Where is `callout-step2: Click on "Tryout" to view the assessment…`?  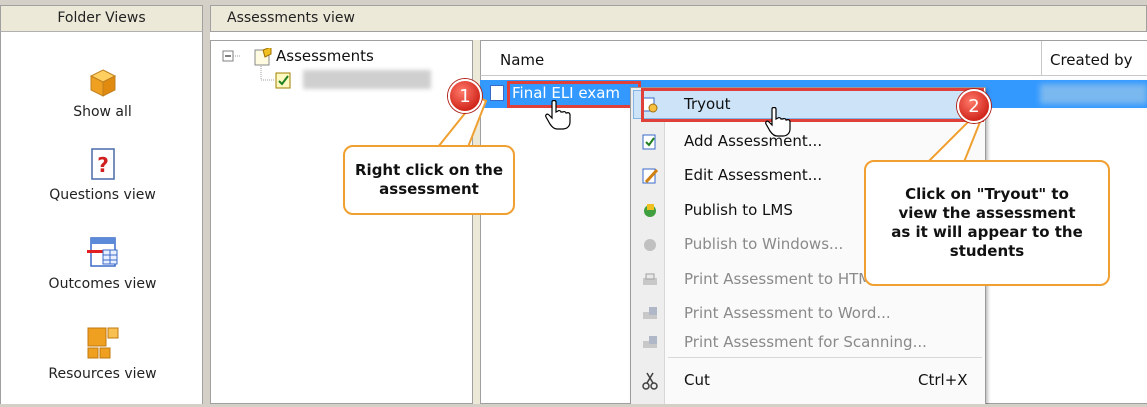
callout-step2: Click on "Tryout" to view the assessment… is located at coordinates (987, 223).